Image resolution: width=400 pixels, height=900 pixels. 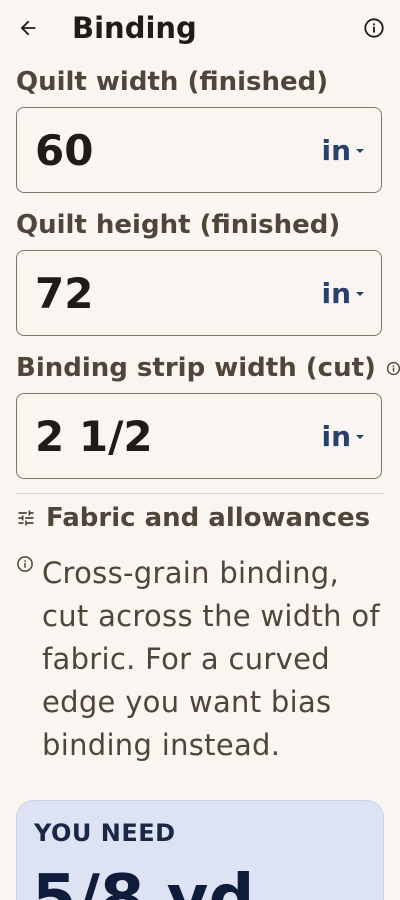 What do you see at coordinates (64, 294) in the screenshot?
I see `quilt-height-value: 72` at bounding box center [64, 294].